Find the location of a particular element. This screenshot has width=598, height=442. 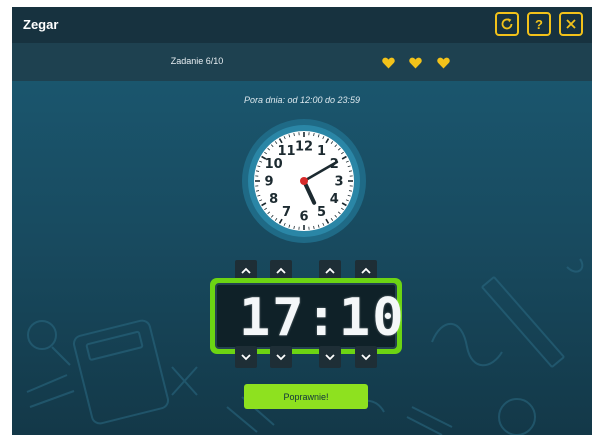

task-bar: Zadanie 6/10 is located at coordinates (302, 62).